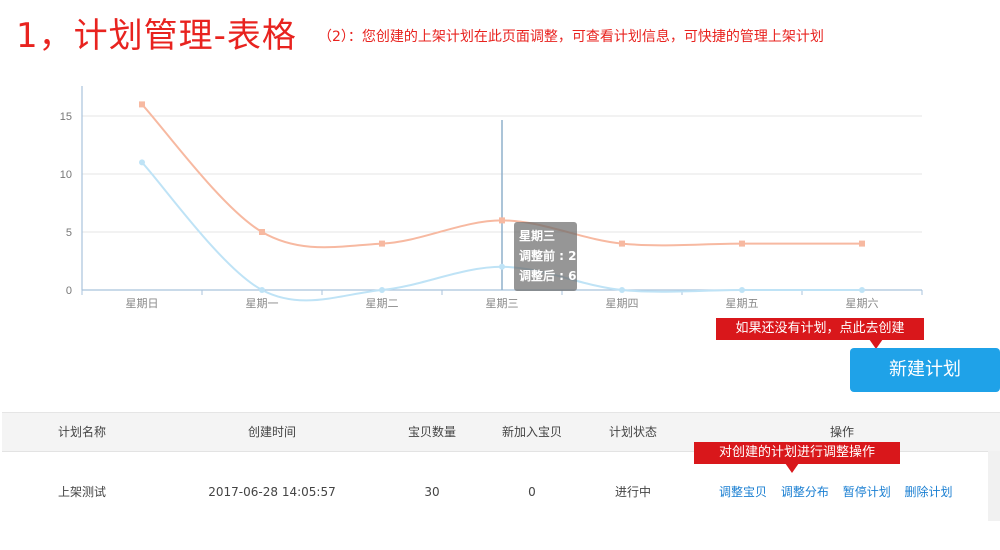 This screenshot has height=550, width=1000. Describe the element at coordinates (797, 457) in the screenshot. I see `adjust-plan-callout: 对创建的计划进行调整操作` at that location.